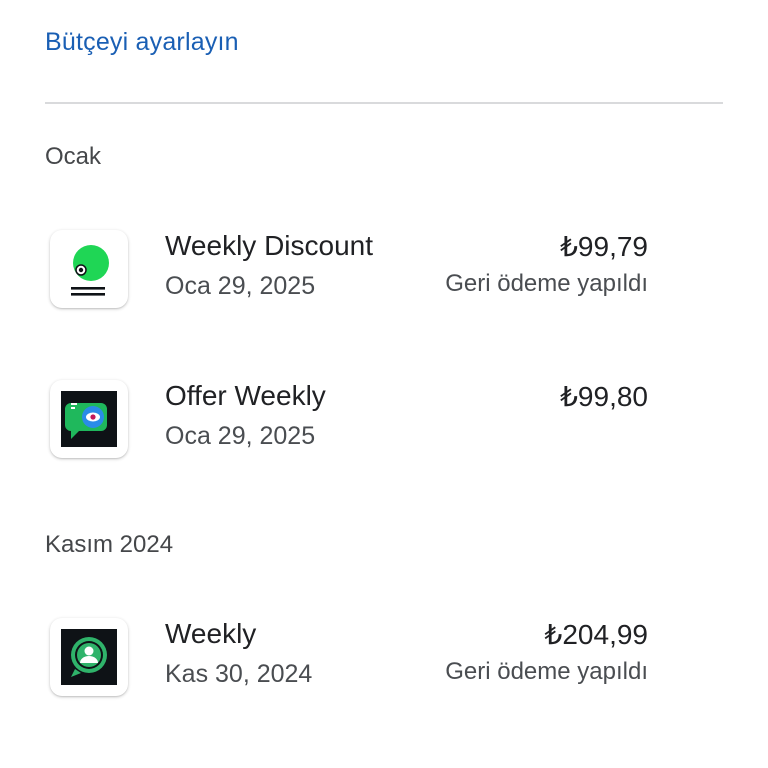  Describe the element at coordinates (384, 103) in the screenshot. I see `divider` at that location.